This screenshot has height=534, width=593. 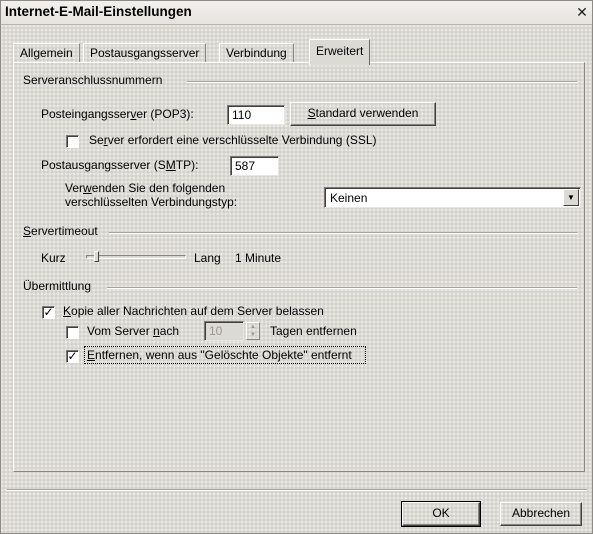 What do you see at coordinates (313, 331) in the screenshot?
I see `days-suffix-label: Tagen entfernen` at bounding box center [313, 331].